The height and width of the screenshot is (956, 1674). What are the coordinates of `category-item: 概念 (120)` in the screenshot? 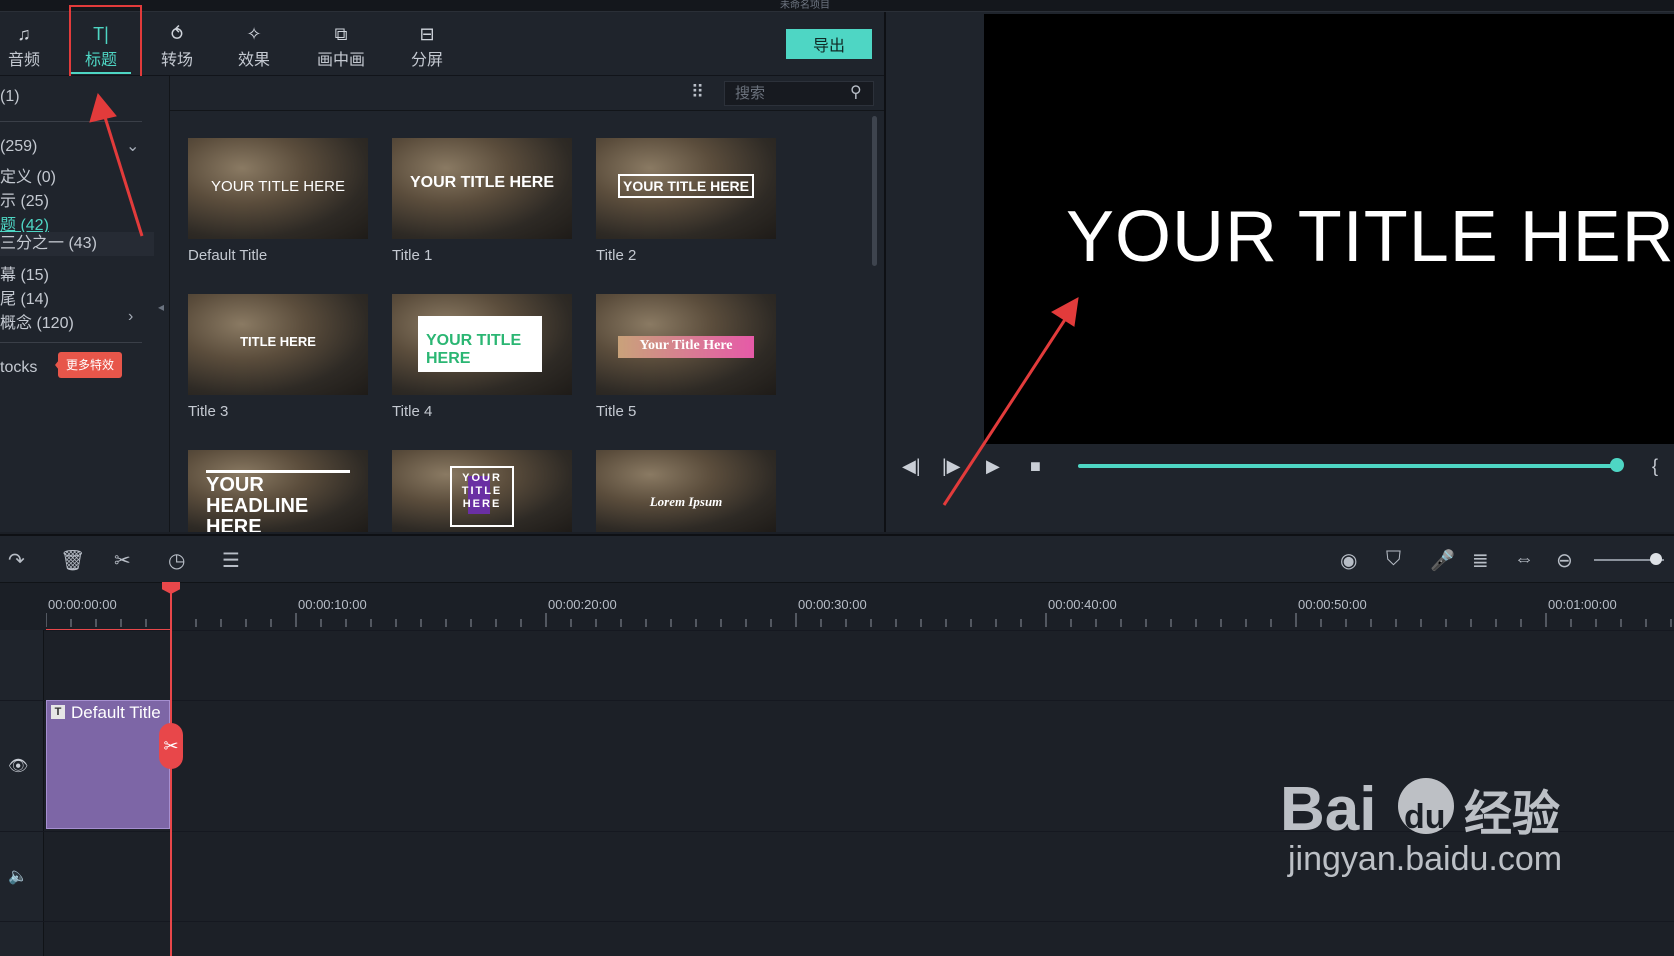 It's located at (37, 321).